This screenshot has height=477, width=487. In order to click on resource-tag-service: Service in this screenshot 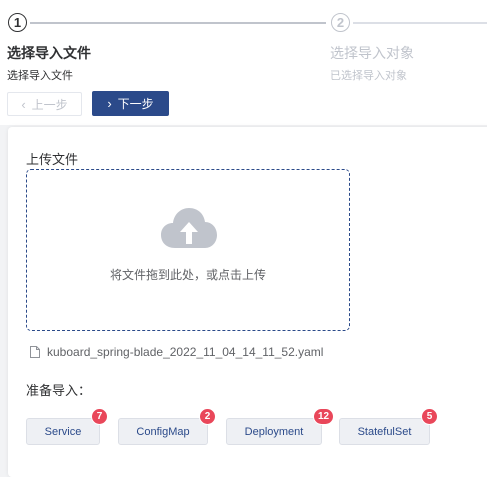, I will do `click(63, 431)`.